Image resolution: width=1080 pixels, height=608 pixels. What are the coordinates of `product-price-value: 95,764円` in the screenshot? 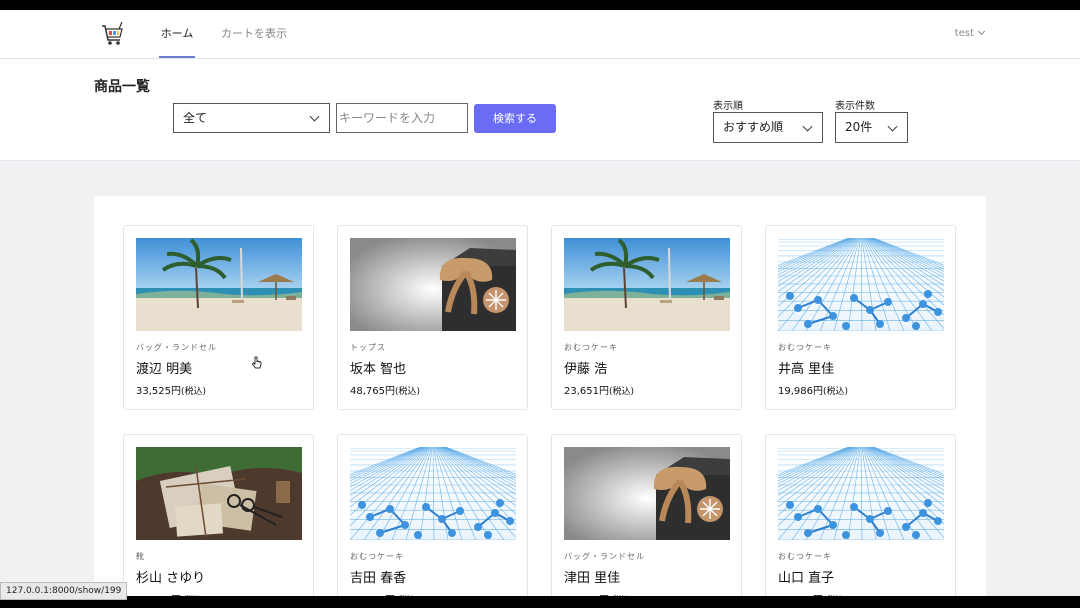 It's located at (800, 595).